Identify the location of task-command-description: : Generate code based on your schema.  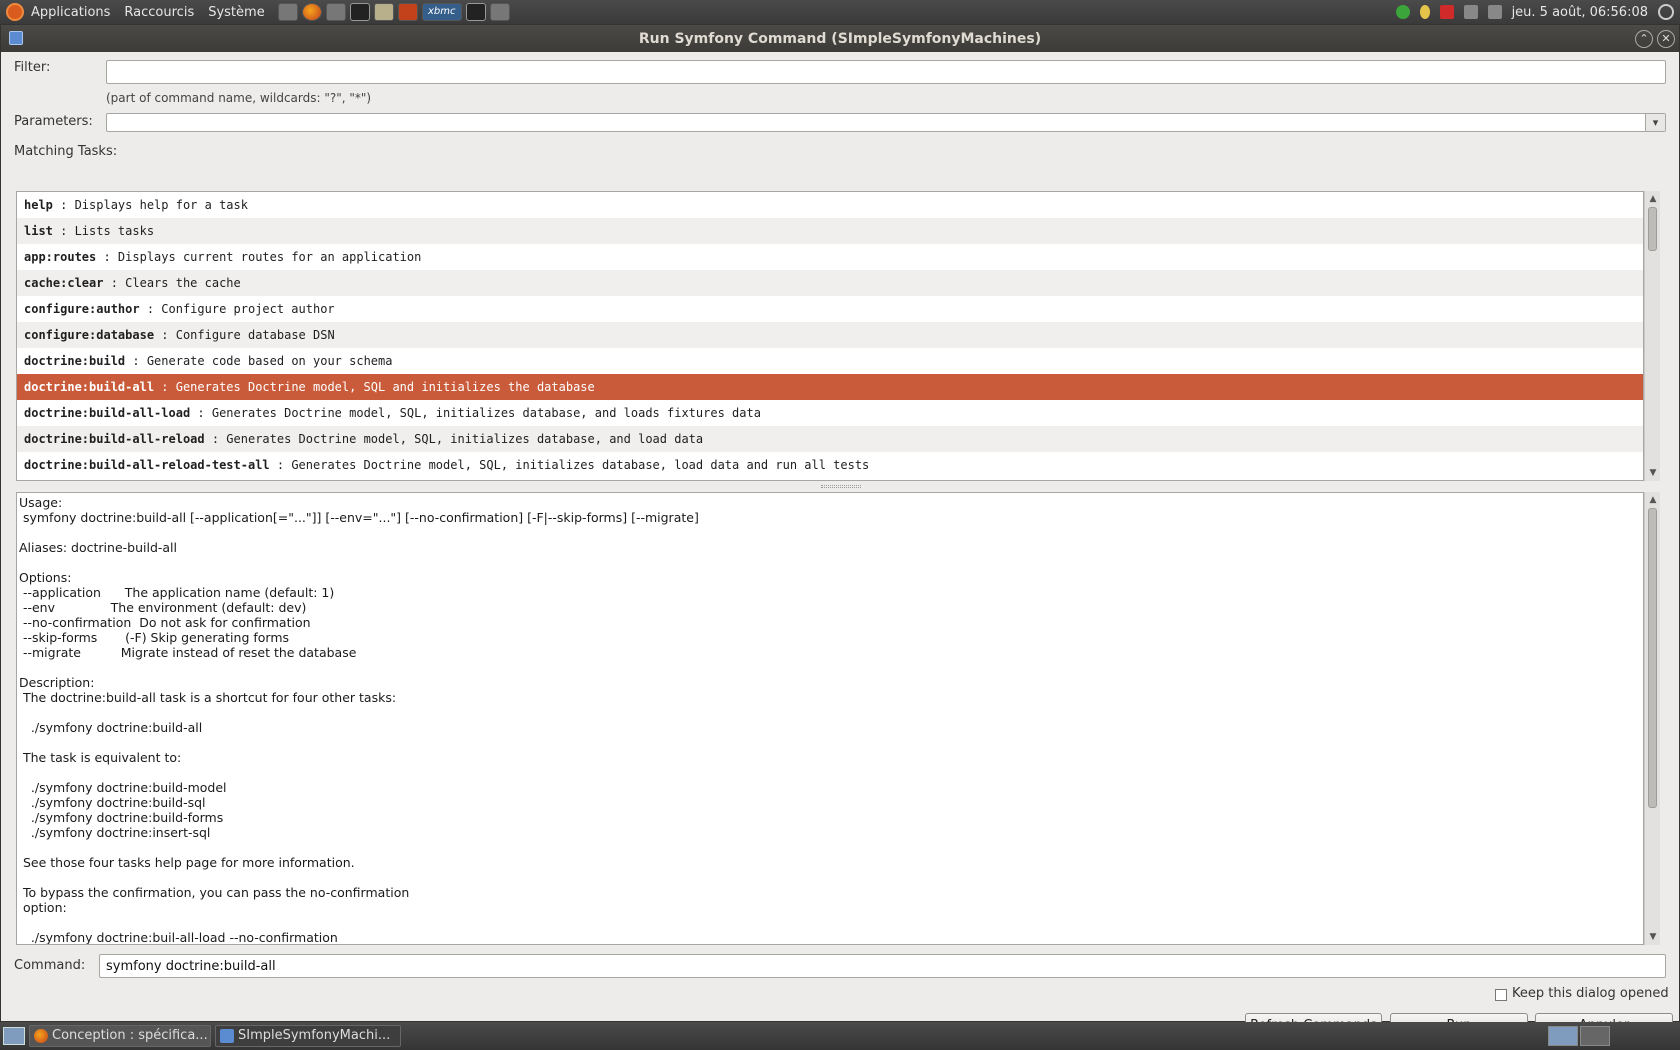
(259, 361).